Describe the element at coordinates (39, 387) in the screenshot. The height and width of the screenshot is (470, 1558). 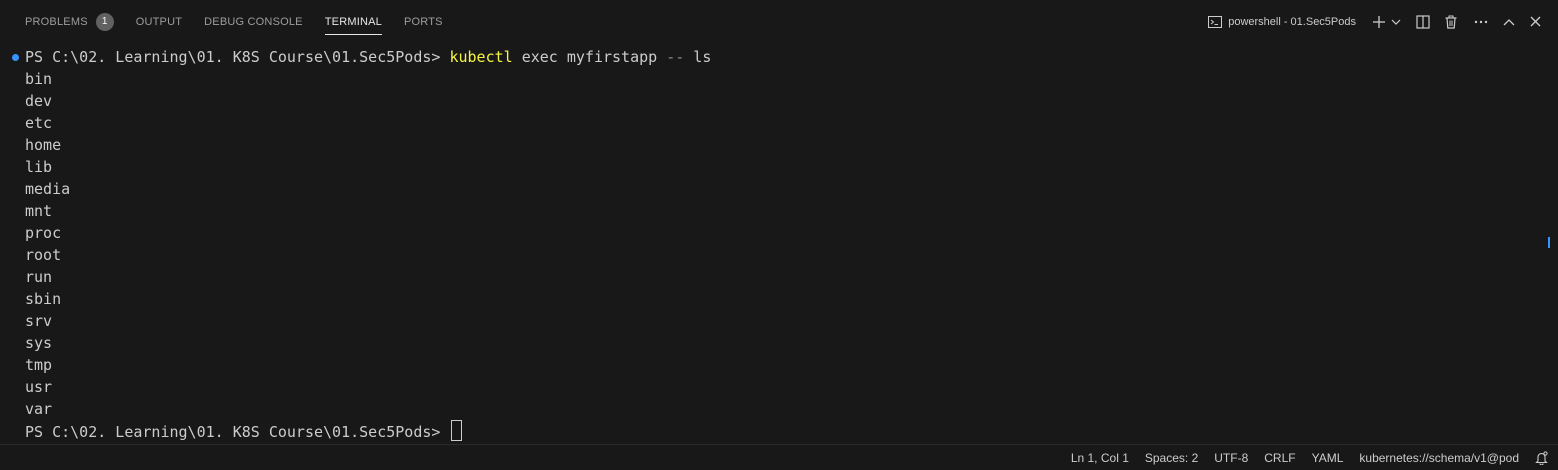
I see `output-line: usr` at that location.